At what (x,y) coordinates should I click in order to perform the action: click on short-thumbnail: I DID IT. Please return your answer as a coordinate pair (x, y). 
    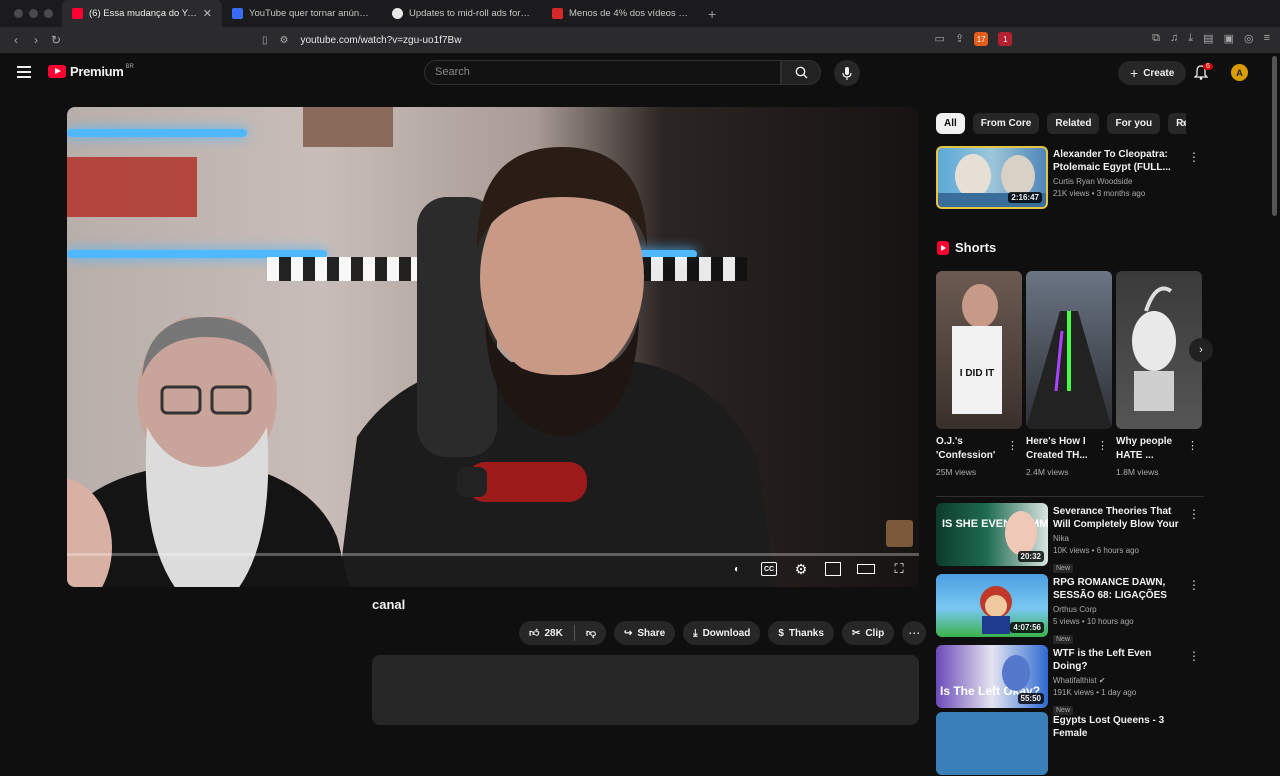
    Looking at the image, I should click on (979, 350).